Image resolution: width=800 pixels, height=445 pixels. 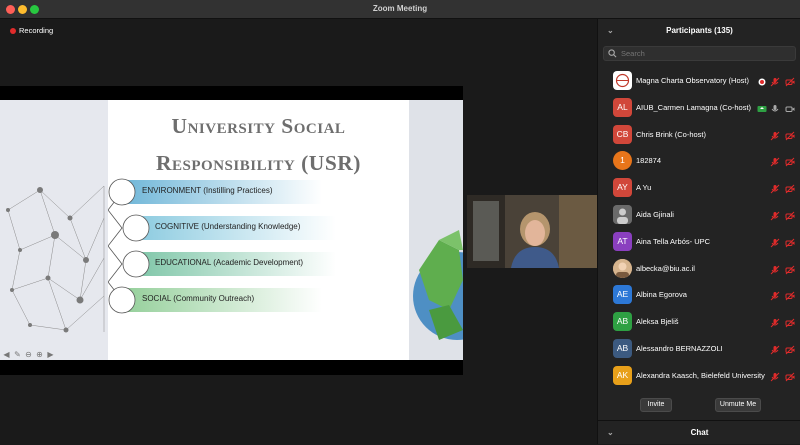 I want to click on avatar: AT, so click(x=622, y=241).